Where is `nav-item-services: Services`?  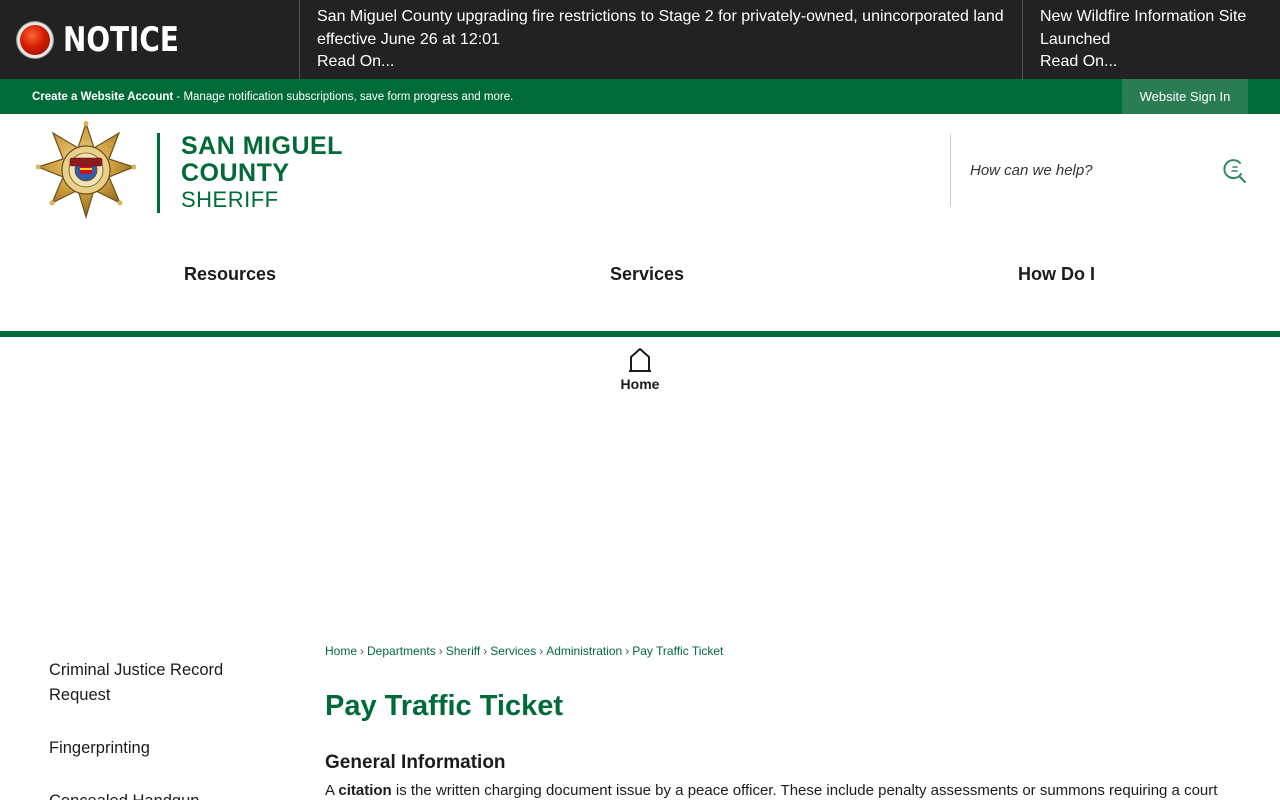
nav-item-services: Services is located at coordinates (647, 274).